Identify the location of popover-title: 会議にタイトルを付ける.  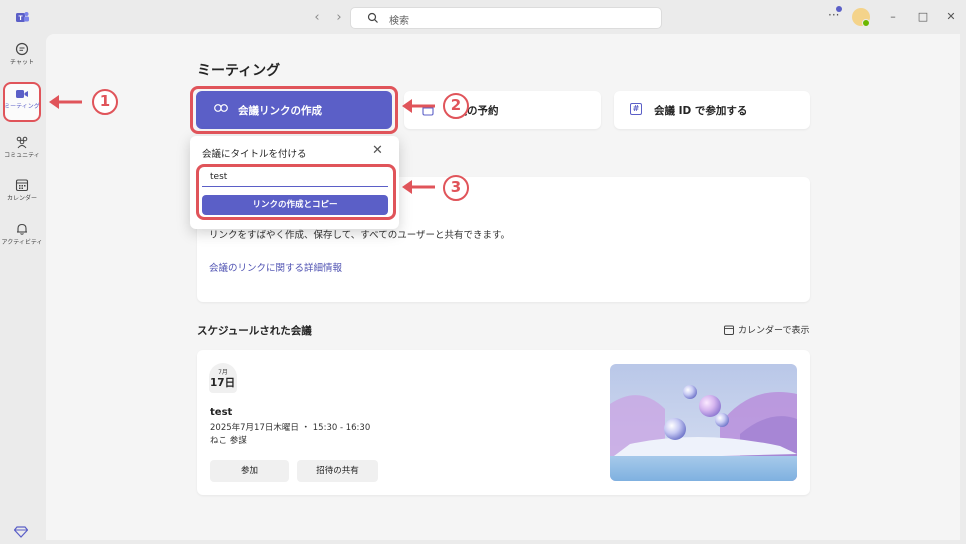
(254, 154).